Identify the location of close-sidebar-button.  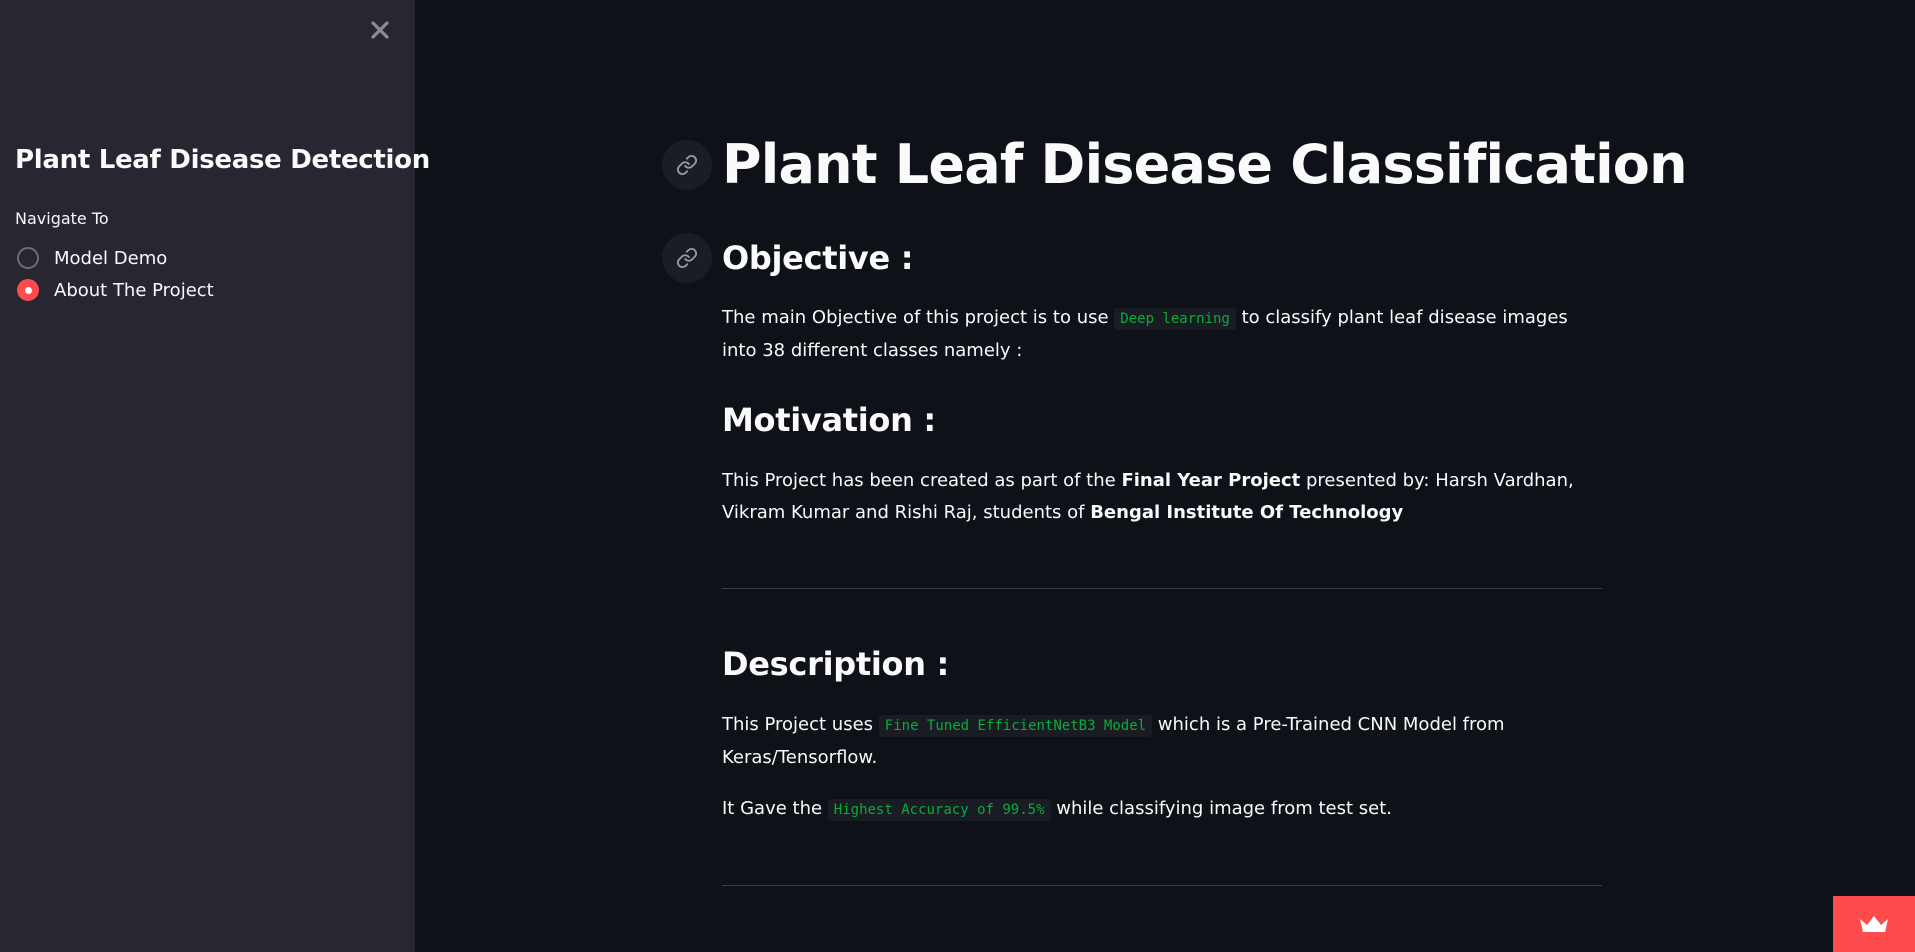
(380, 30).